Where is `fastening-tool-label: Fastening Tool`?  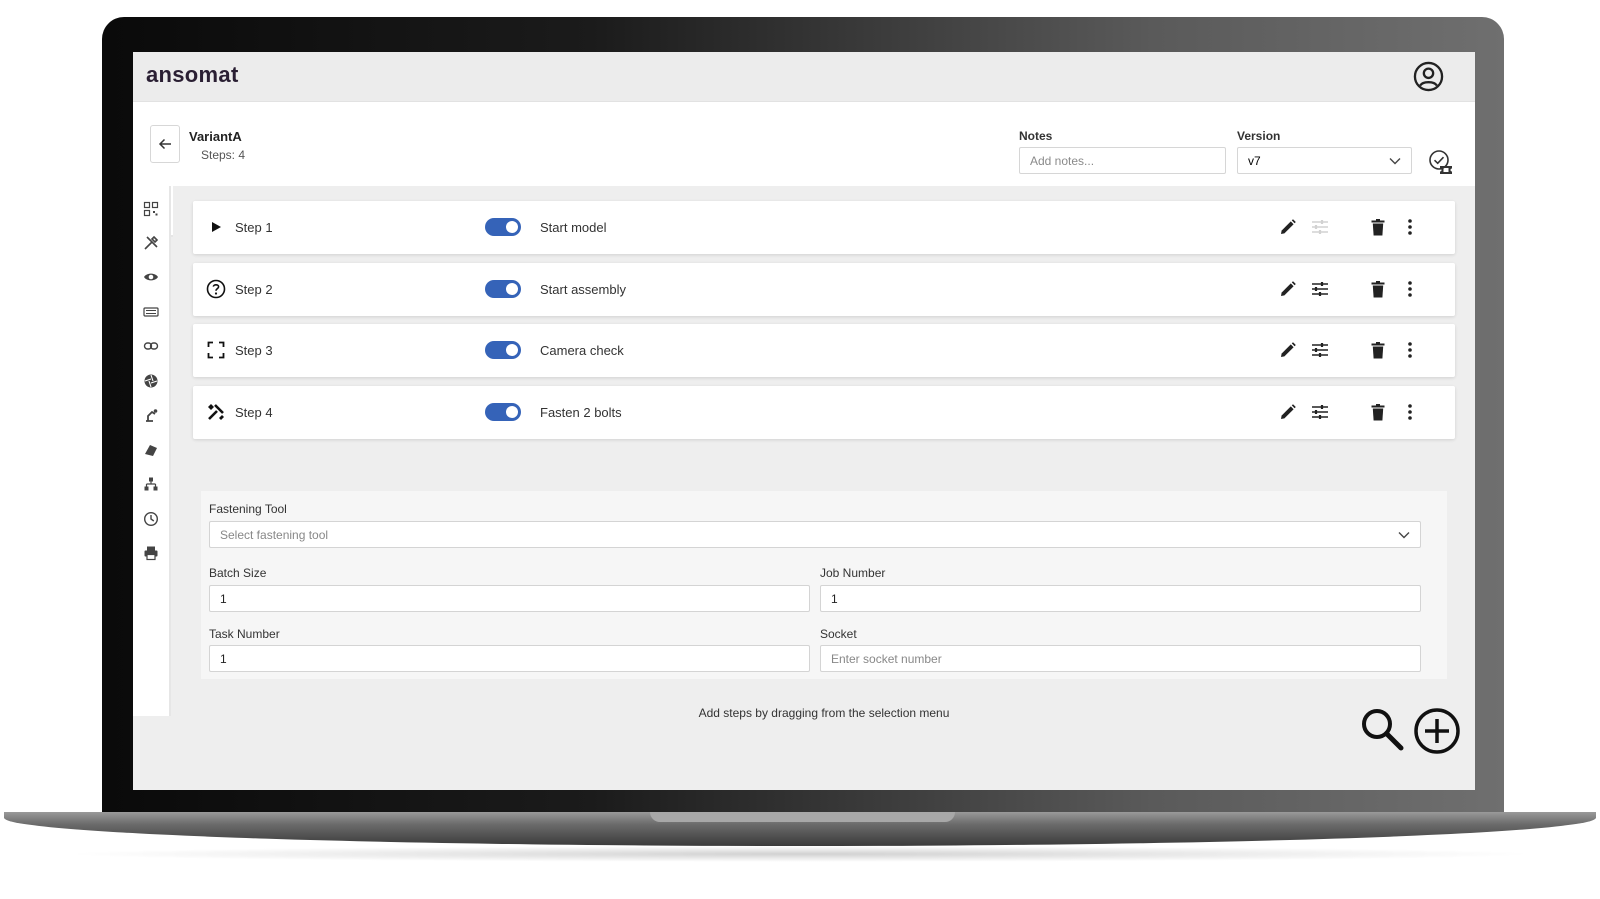 fastening-tool-label: Fastening Tool is located at coordinates (248, 509).